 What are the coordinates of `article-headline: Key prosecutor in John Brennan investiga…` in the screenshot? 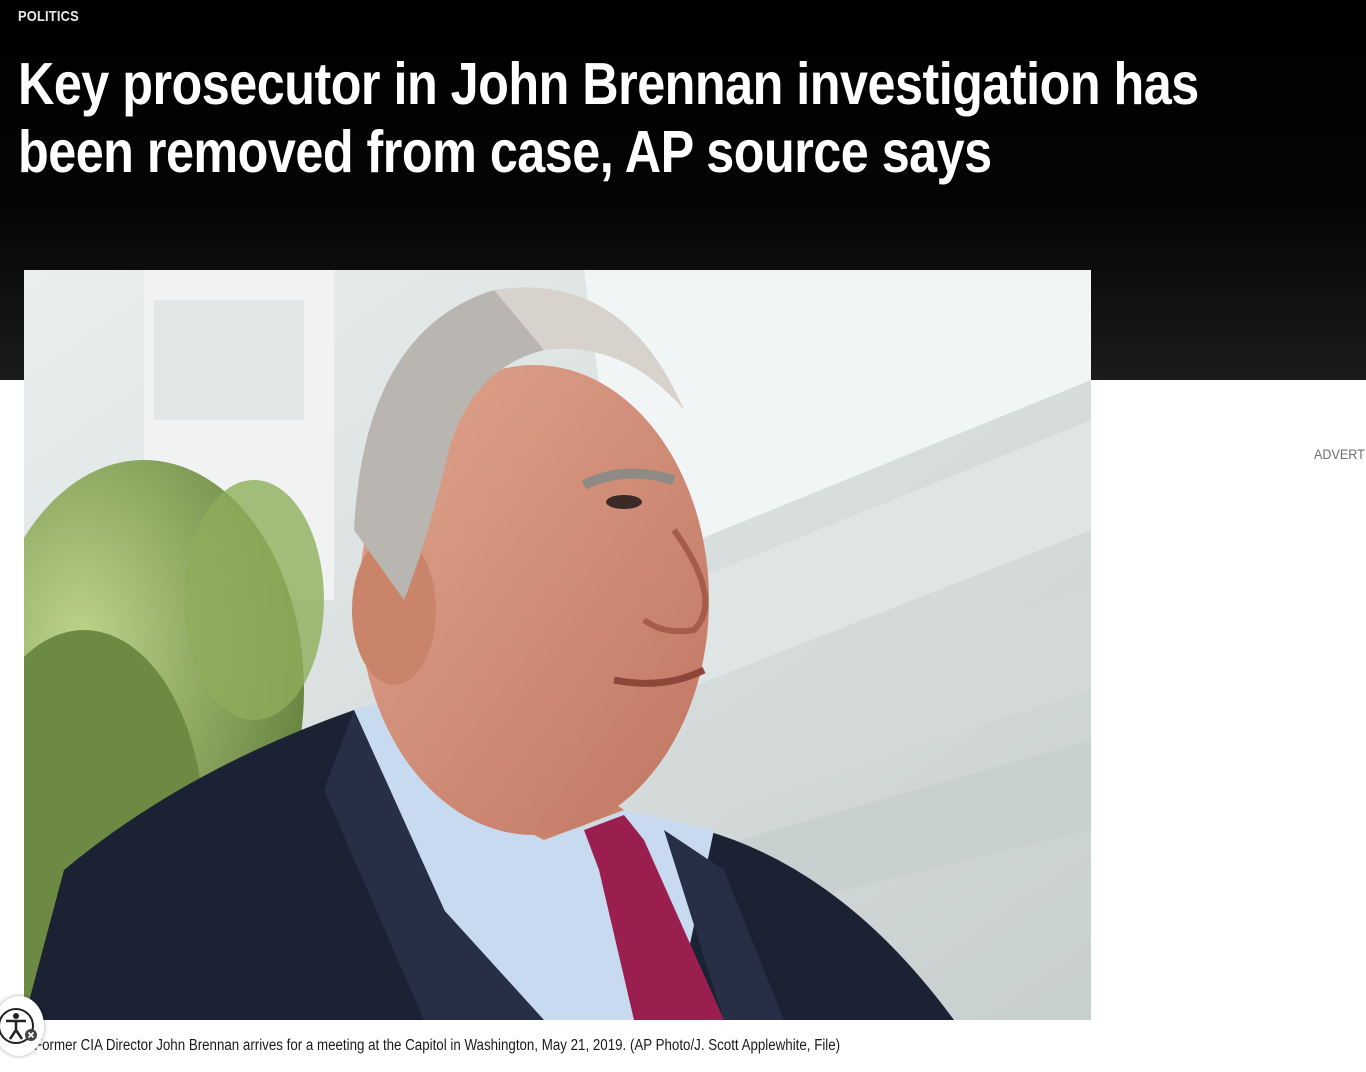 It's located at (608, 118).